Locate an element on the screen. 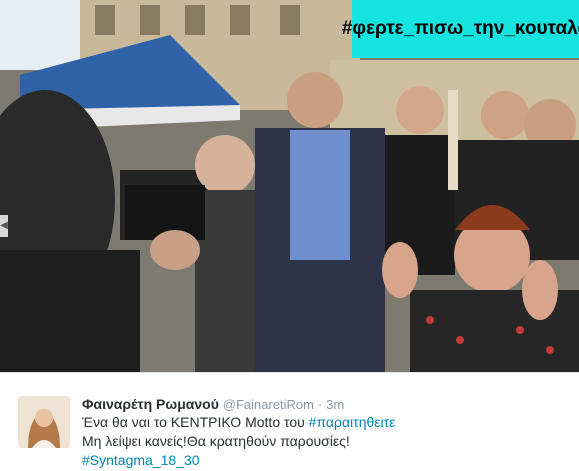 The width and height of the screenshot is (579, 471). display-name: Φαιναρέτη Ρωμανού is located at coordinates (150, 404).